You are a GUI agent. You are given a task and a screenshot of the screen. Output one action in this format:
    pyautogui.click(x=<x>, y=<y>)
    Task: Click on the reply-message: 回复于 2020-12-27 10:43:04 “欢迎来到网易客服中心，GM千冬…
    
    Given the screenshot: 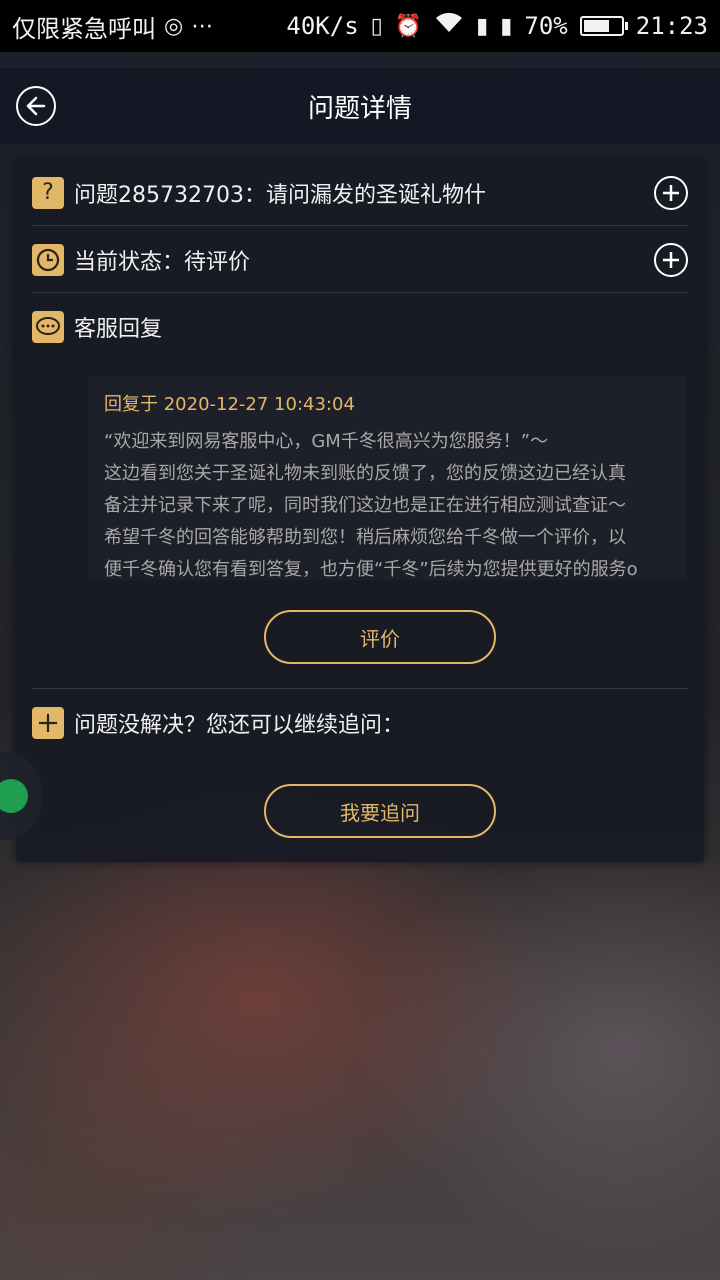 What is the action you would take?
    pyautogui.click(x=387, y=478)
    